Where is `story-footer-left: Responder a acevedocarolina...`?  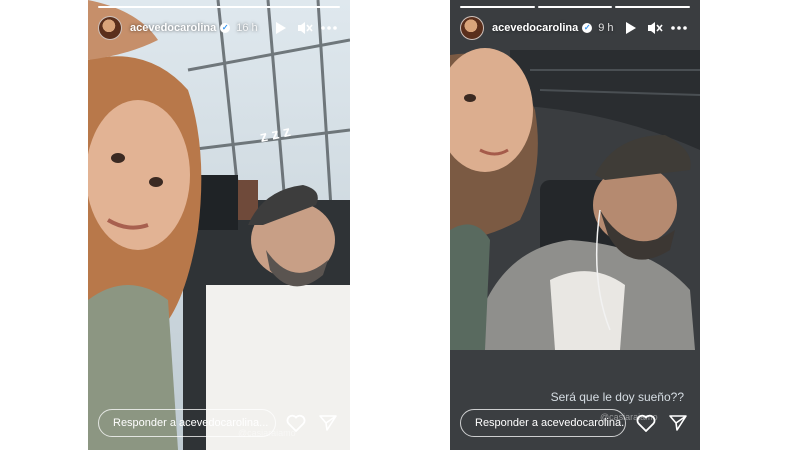
story-footer-left: Responder a acevedocarolina... is located at coordinates (219, 423).